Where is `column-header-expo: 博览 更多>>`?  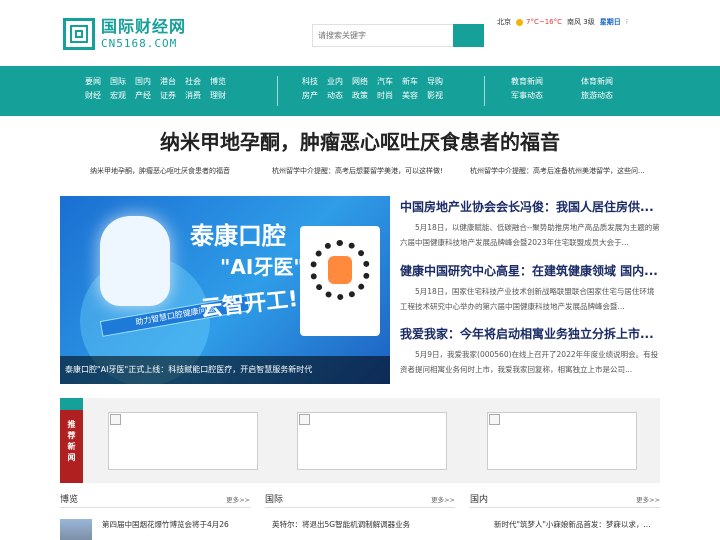
column-header-expo: 博览 更多>> is located at coordinates (155, 500).